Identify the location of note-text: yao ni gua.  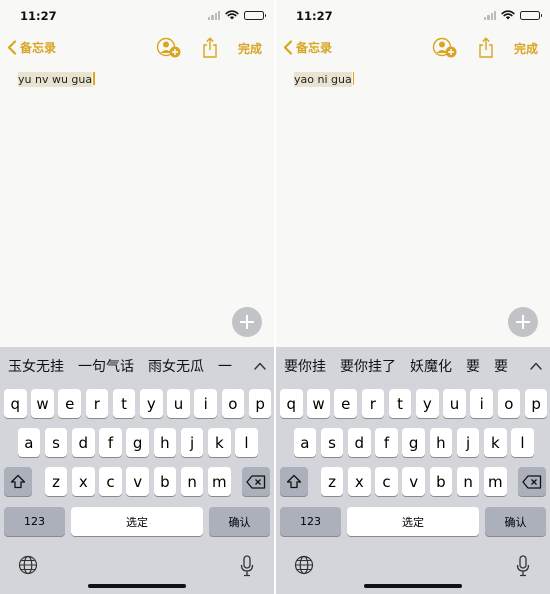
(324, 79).